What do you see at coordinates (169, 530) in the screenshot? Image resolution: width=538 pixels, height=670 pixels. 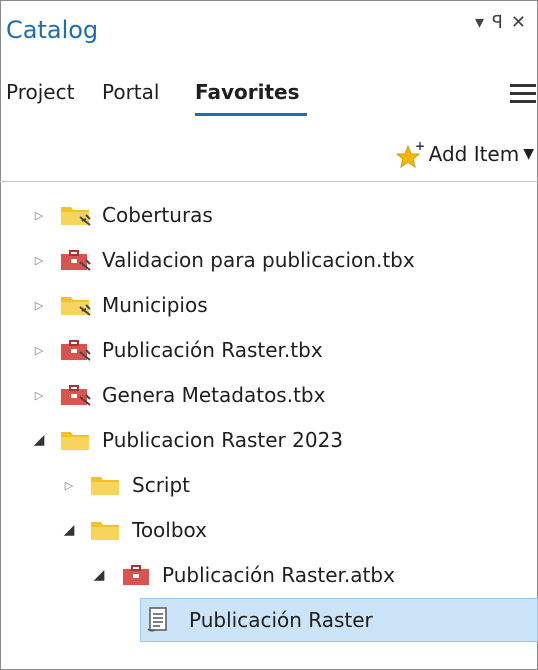 I see `tree-item-label: Toolbox` at bounding box center [169, 530].